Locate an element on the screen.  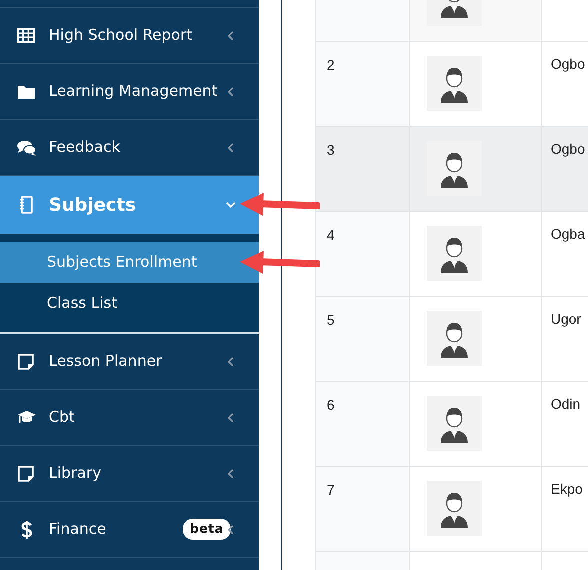
table-cell: 4 is located at coordinates (363, 254).